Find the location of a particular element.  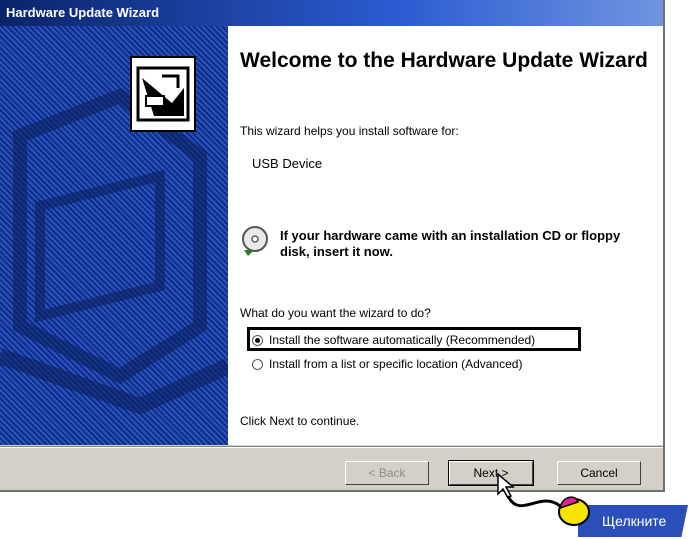

button-divider is located at coordinates (331, 447).